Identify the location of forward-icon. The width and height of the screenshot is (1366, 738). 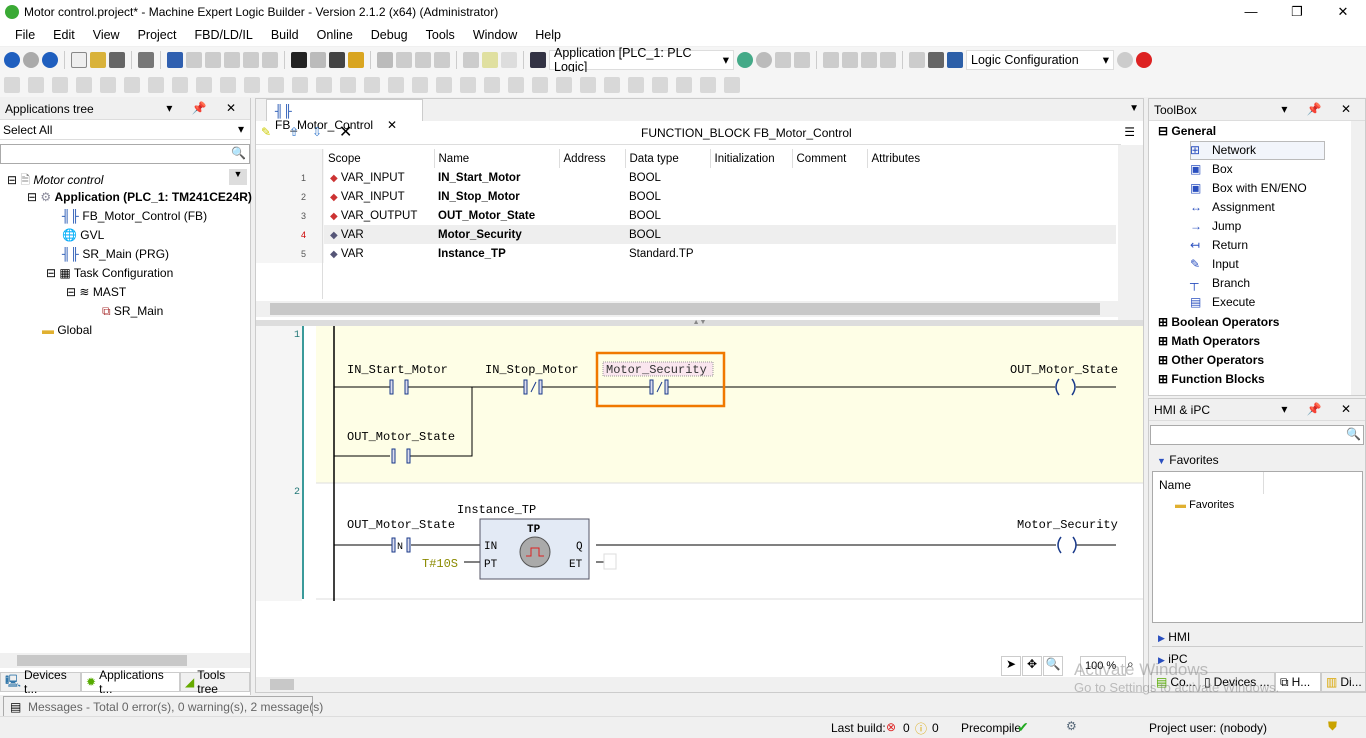
(31, 59).